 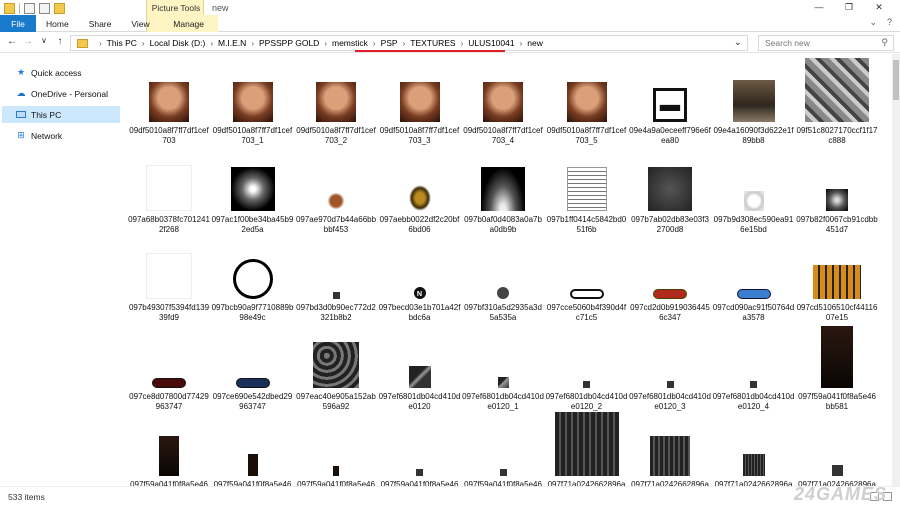 I want to click on sidebar-item-onedrive: ☁ OneDrive - Personal, so click(x=61, y=93).